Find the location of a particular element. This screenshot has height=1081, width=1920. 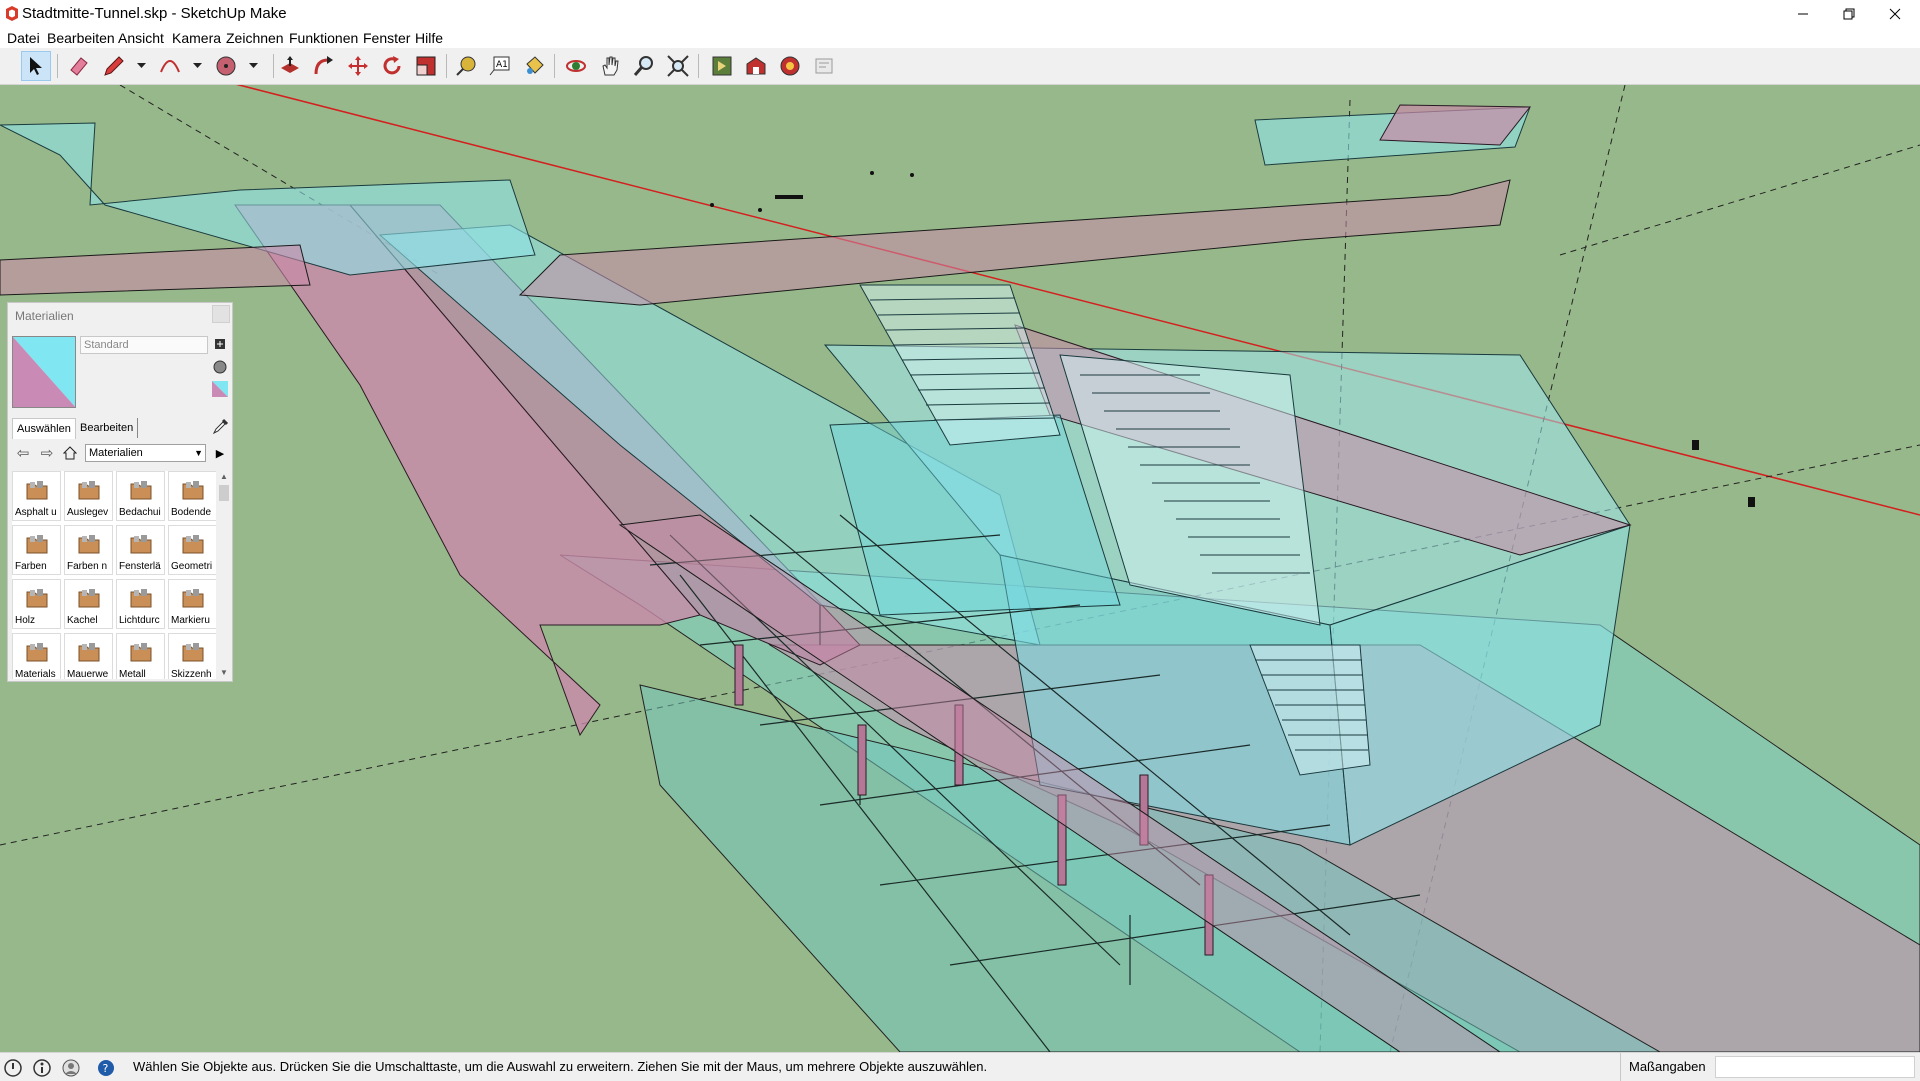

title-bar: Stadtmitte-Tunnel.skp - SketchUp Make is located at coordinates (960, 14).